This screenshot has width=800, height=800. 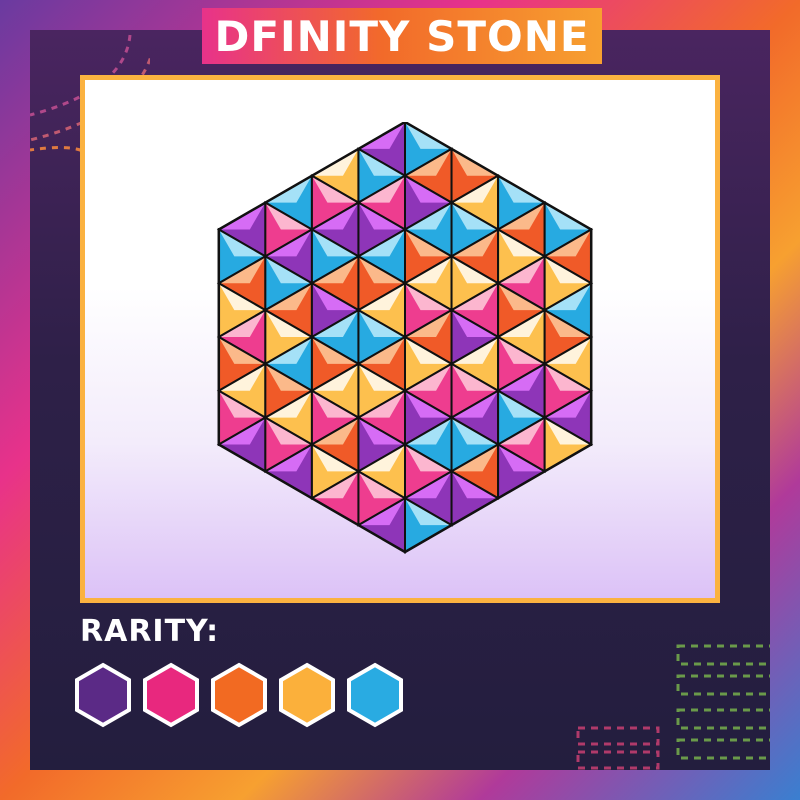 I want to click on decorative-dashes-bottom-right, so click(x=673, y=707).